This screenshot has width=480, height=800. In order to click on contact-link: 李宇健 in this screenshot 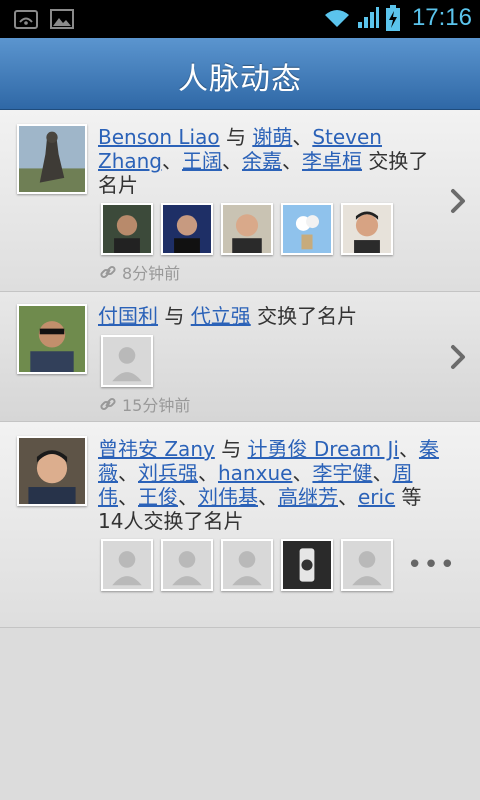, I will do `click(342, 473)`.